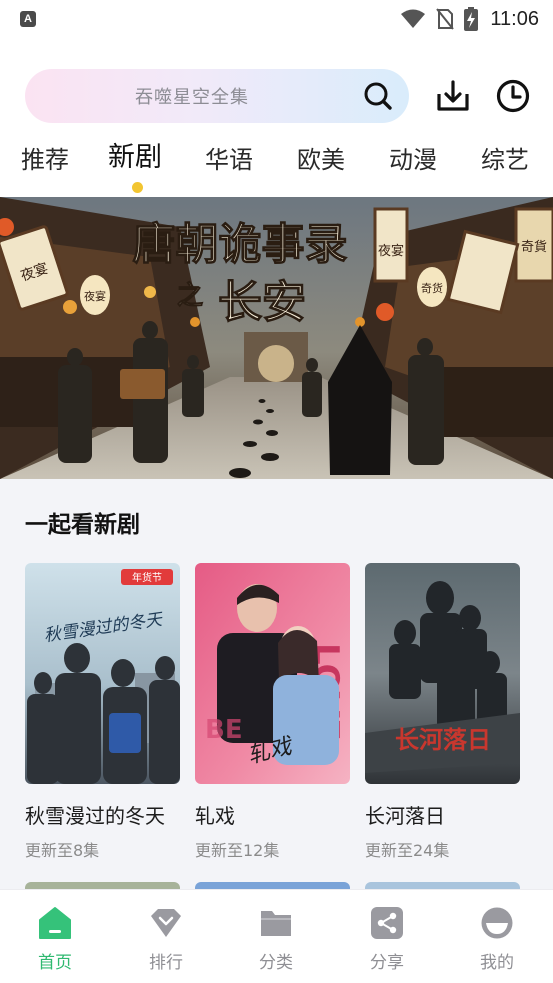 The image size is (553, 983). What do you see at coordinates (276, 19) in the screenshot?
I see `status-bar: A 11:06` at bounding box center [276, 19].